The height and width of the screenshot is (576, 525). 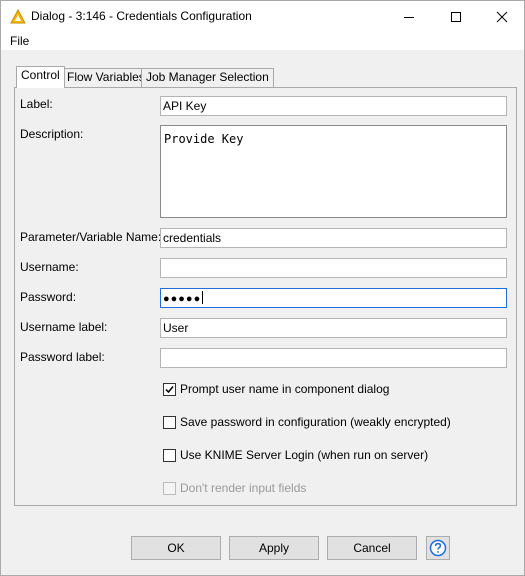 What do you see at coordinates (262, 41) in the screenshot?
I see `menu-bar: File` at bounding box center [262, 41].